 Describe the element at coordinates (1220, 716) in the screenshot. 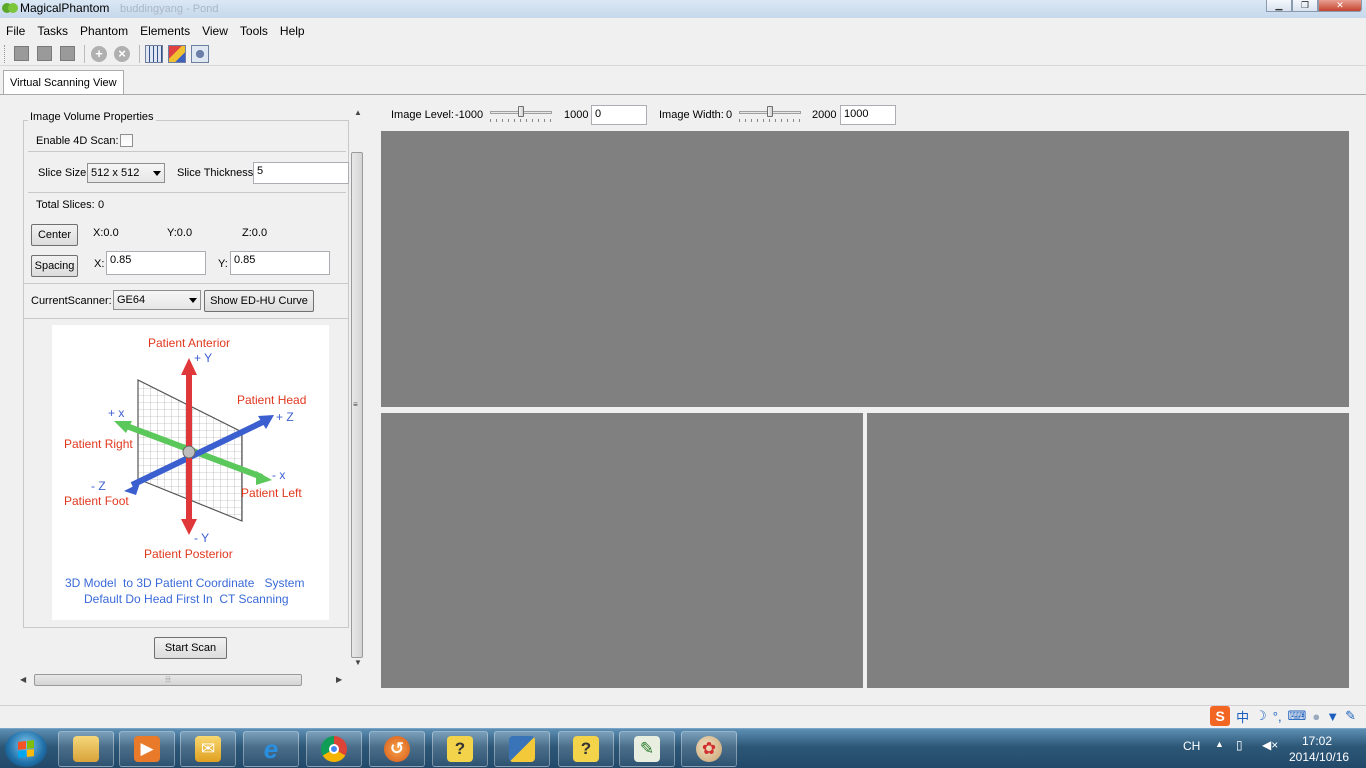

I see `sogou-input-icon: S` at that location.